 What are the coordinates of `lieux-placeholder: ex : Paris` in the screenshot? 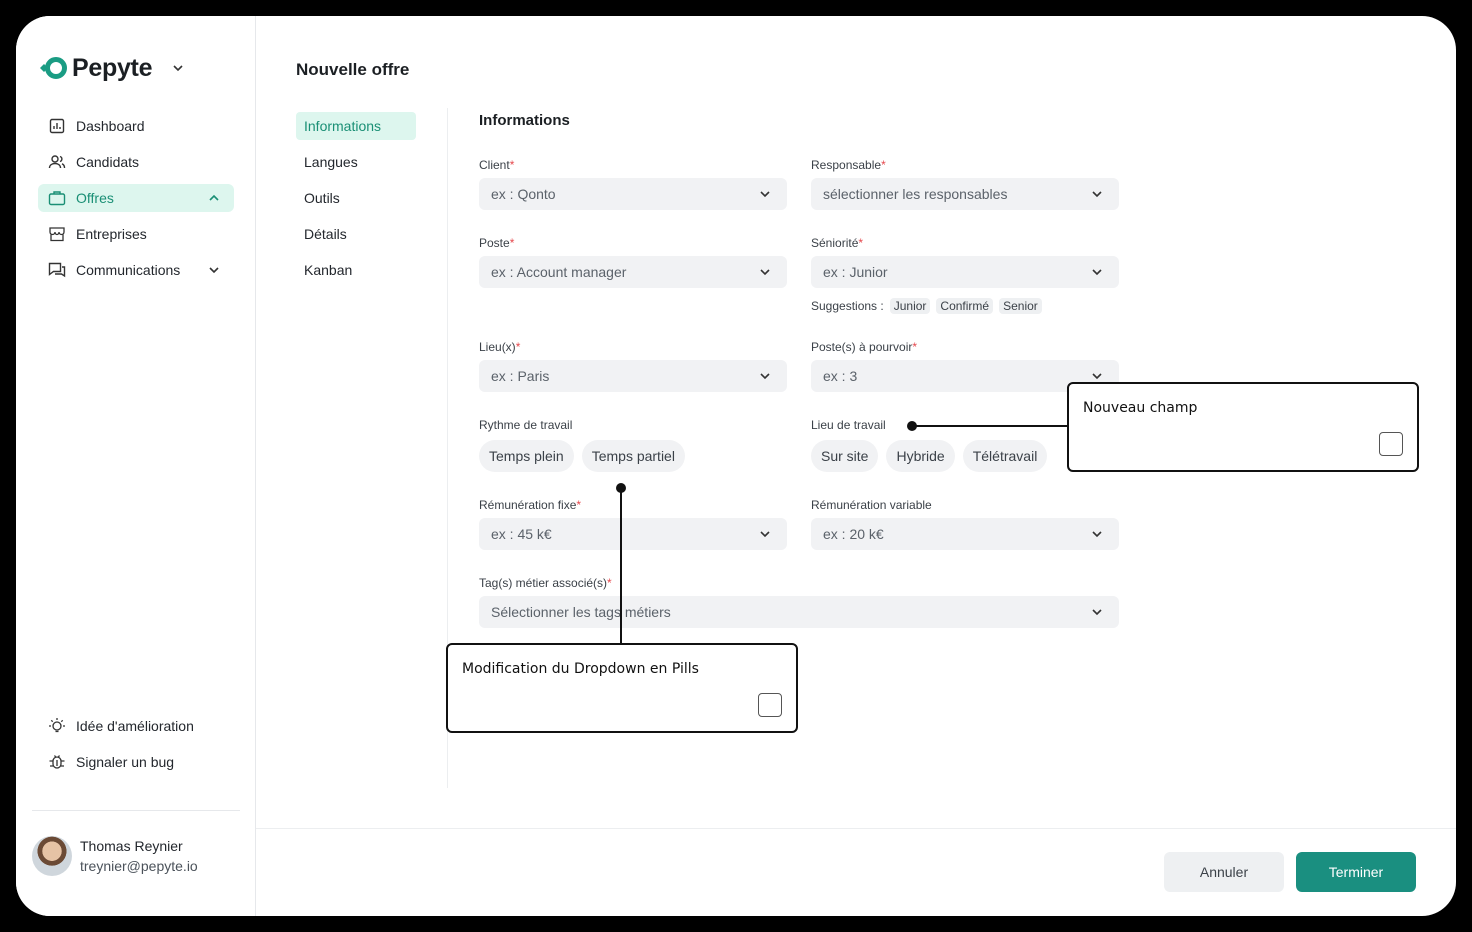 It's located at (520, 376).